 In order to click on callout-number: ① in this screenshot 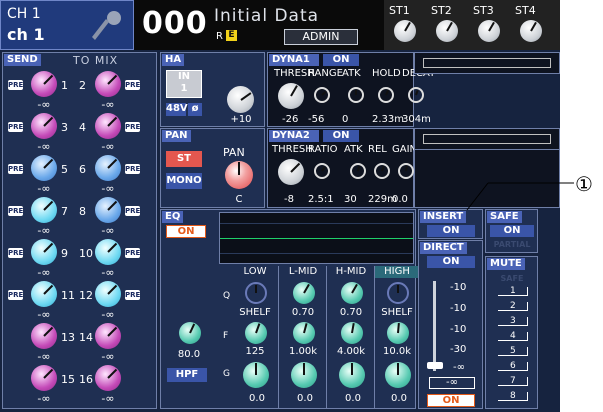, I will do `click(584, 184)`.